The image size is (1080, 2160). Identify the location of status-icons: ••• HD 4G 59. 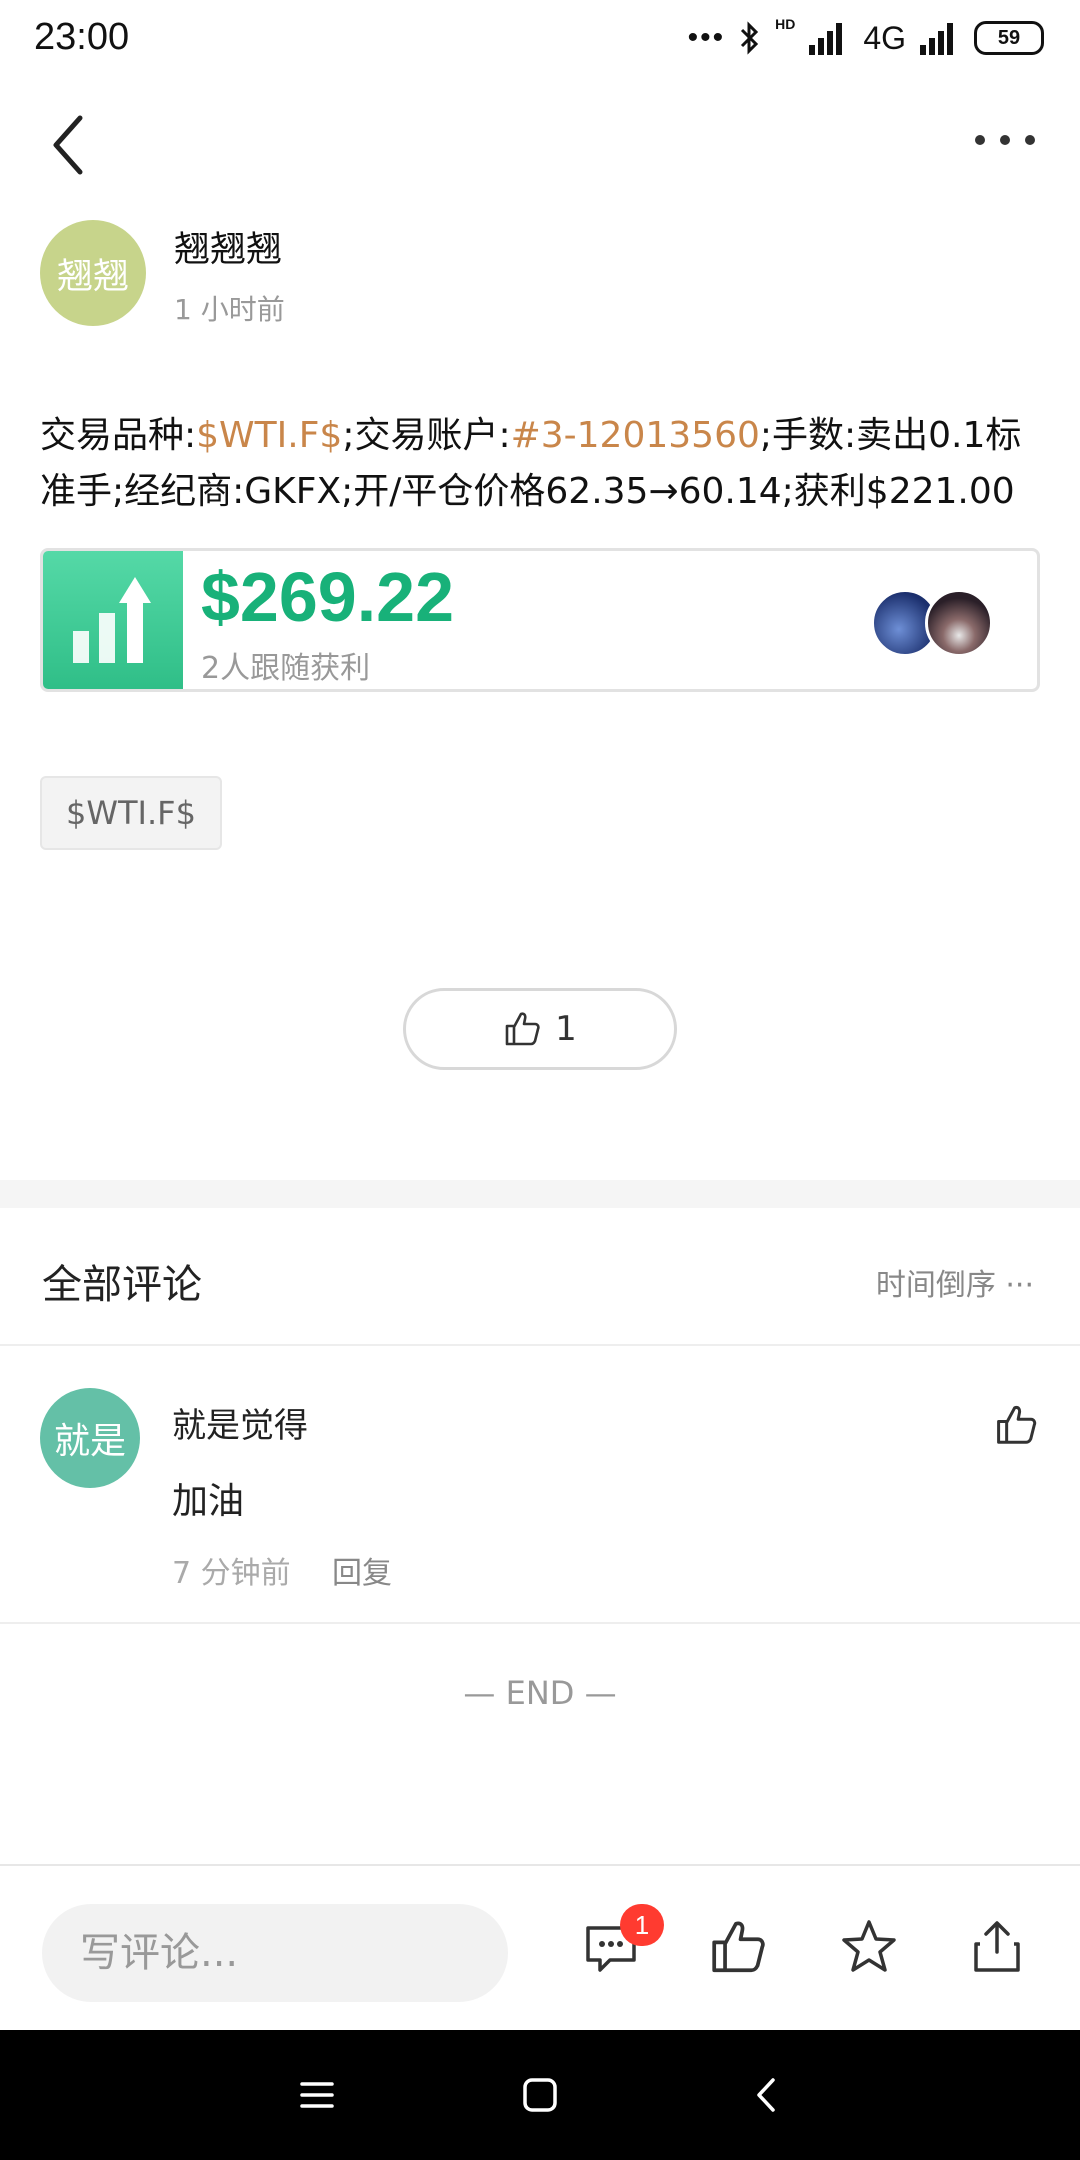
(866, 38).